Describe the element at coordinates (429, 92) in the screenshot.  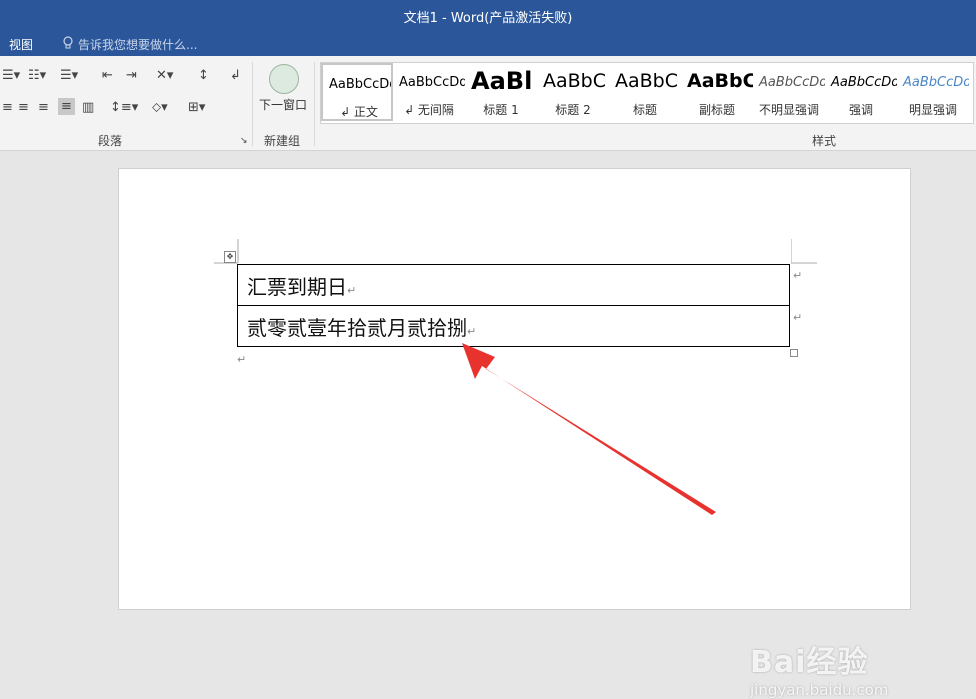
I see `style-no-spacing: AaBbCcDd ↲ 无间隔` at that location.